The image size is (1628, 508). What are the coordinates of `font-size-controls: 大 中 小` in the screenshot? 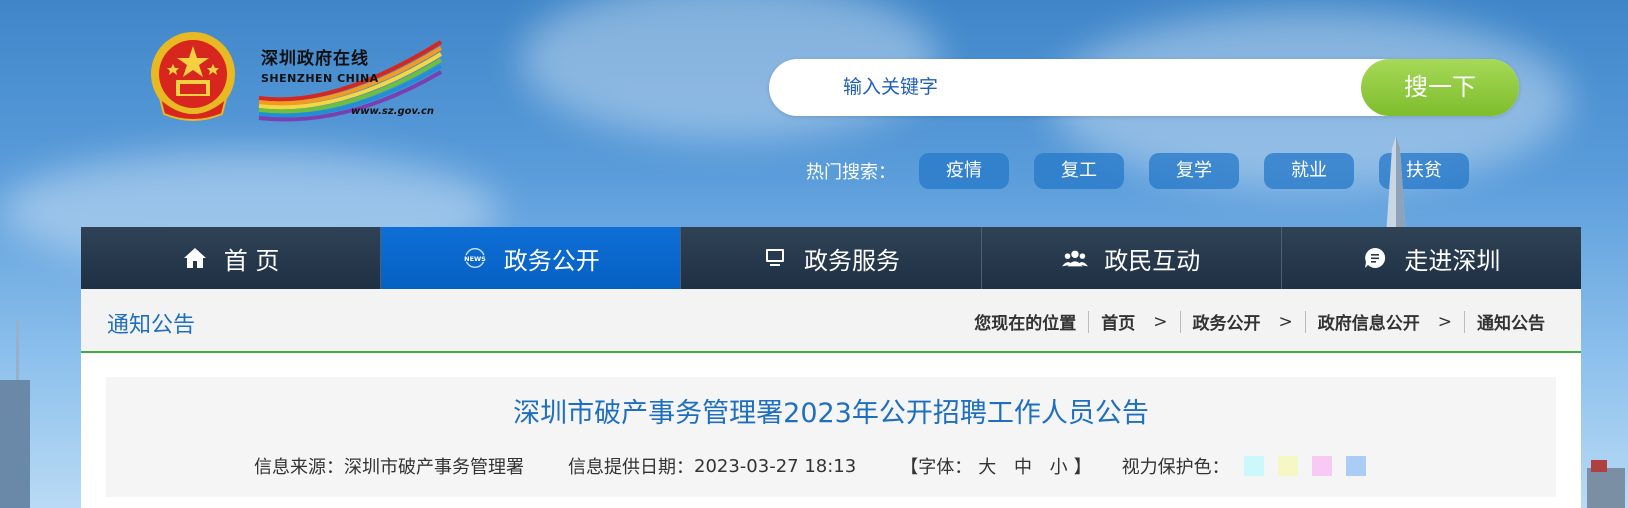 It's located at (1022, 466).